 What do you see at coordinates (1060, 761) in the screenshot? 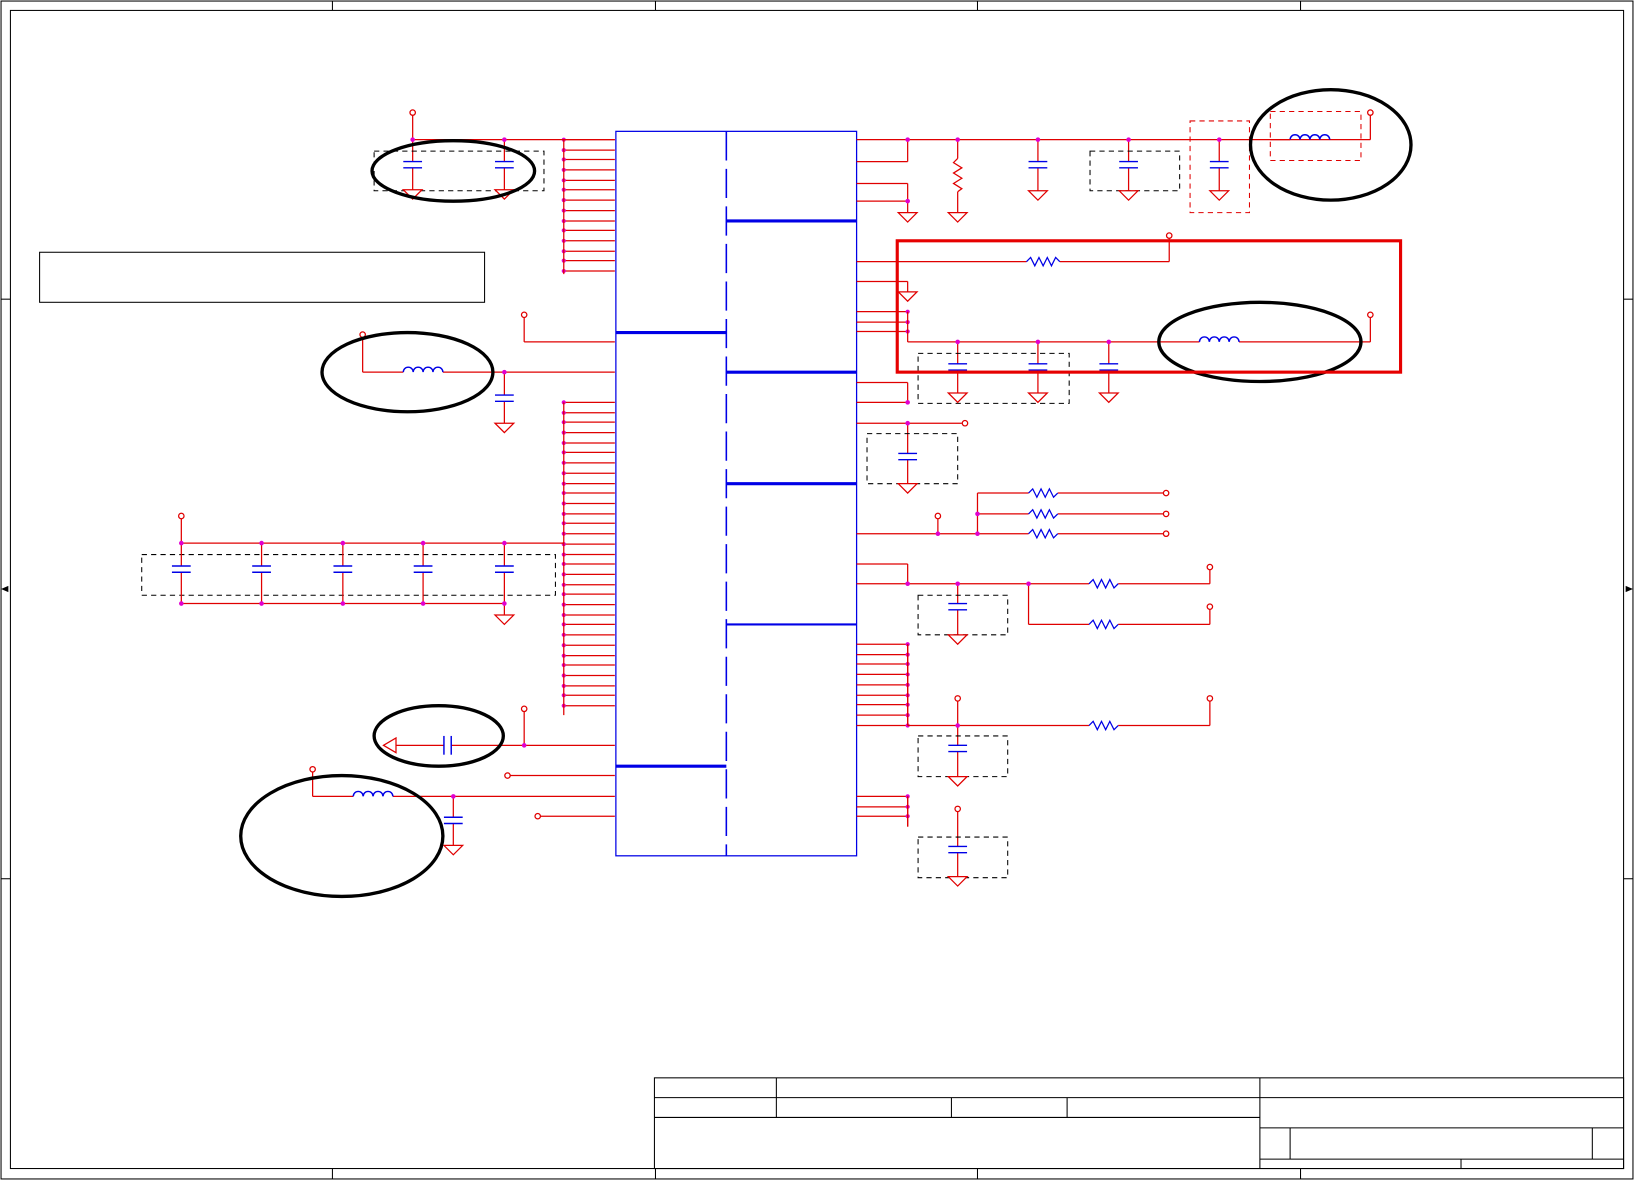
I see `right-lower-network` at bounding box center [1060, 761].